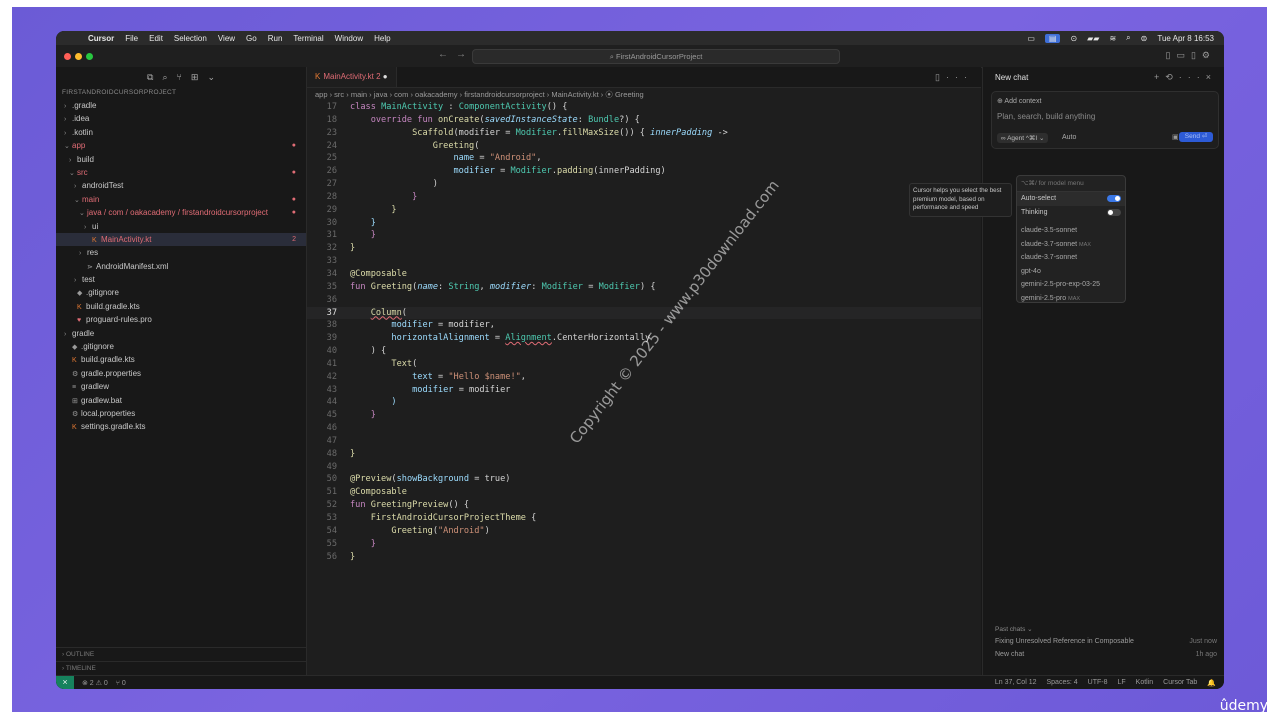 The width and height of the screenshot is (1280, 720). Describe the element at coordinates (181, 426) in the screenshot. I see `tree-item: Ksettings.gradle.kts` at that location.